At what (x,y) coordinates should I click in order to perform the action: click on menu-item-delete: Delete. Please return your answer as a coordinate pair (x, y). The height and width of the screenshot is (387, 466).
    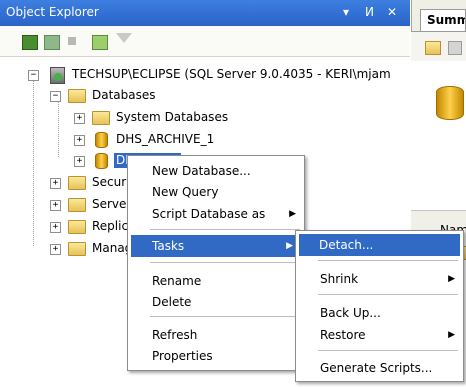
    Looking at the image, I should click on (216, 302).